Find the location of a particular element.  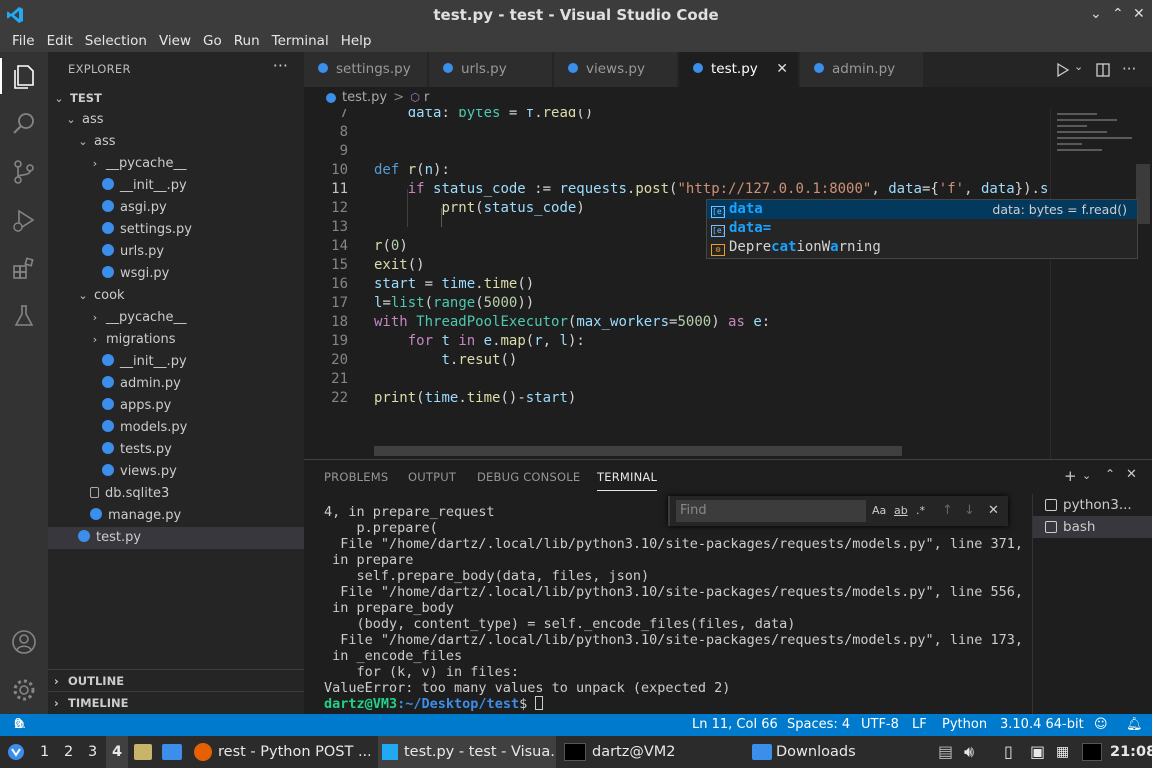

match-whole-word-icon: ab is located at coordinates (901, 511).